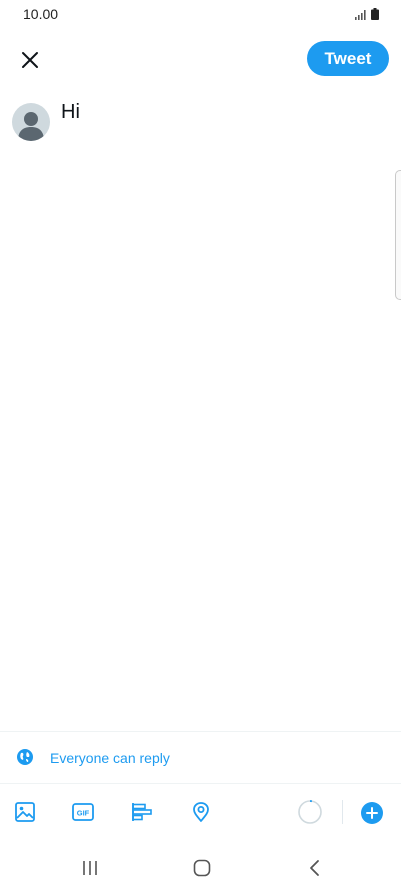 The width and height of the screenshot is (401, 892). Describe the element at coordinates (200, 757) in the screenshot. I see `reply-setting-row: Everyone can reply` at that location.